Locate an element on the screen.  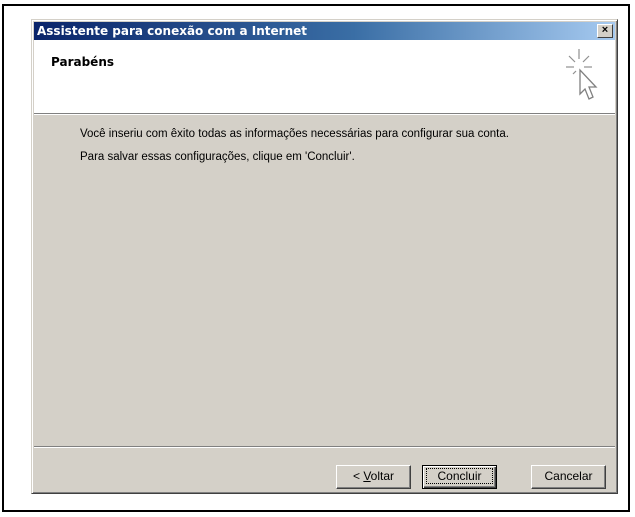
page-title: Parabéns is located at coordinates (82, 62).